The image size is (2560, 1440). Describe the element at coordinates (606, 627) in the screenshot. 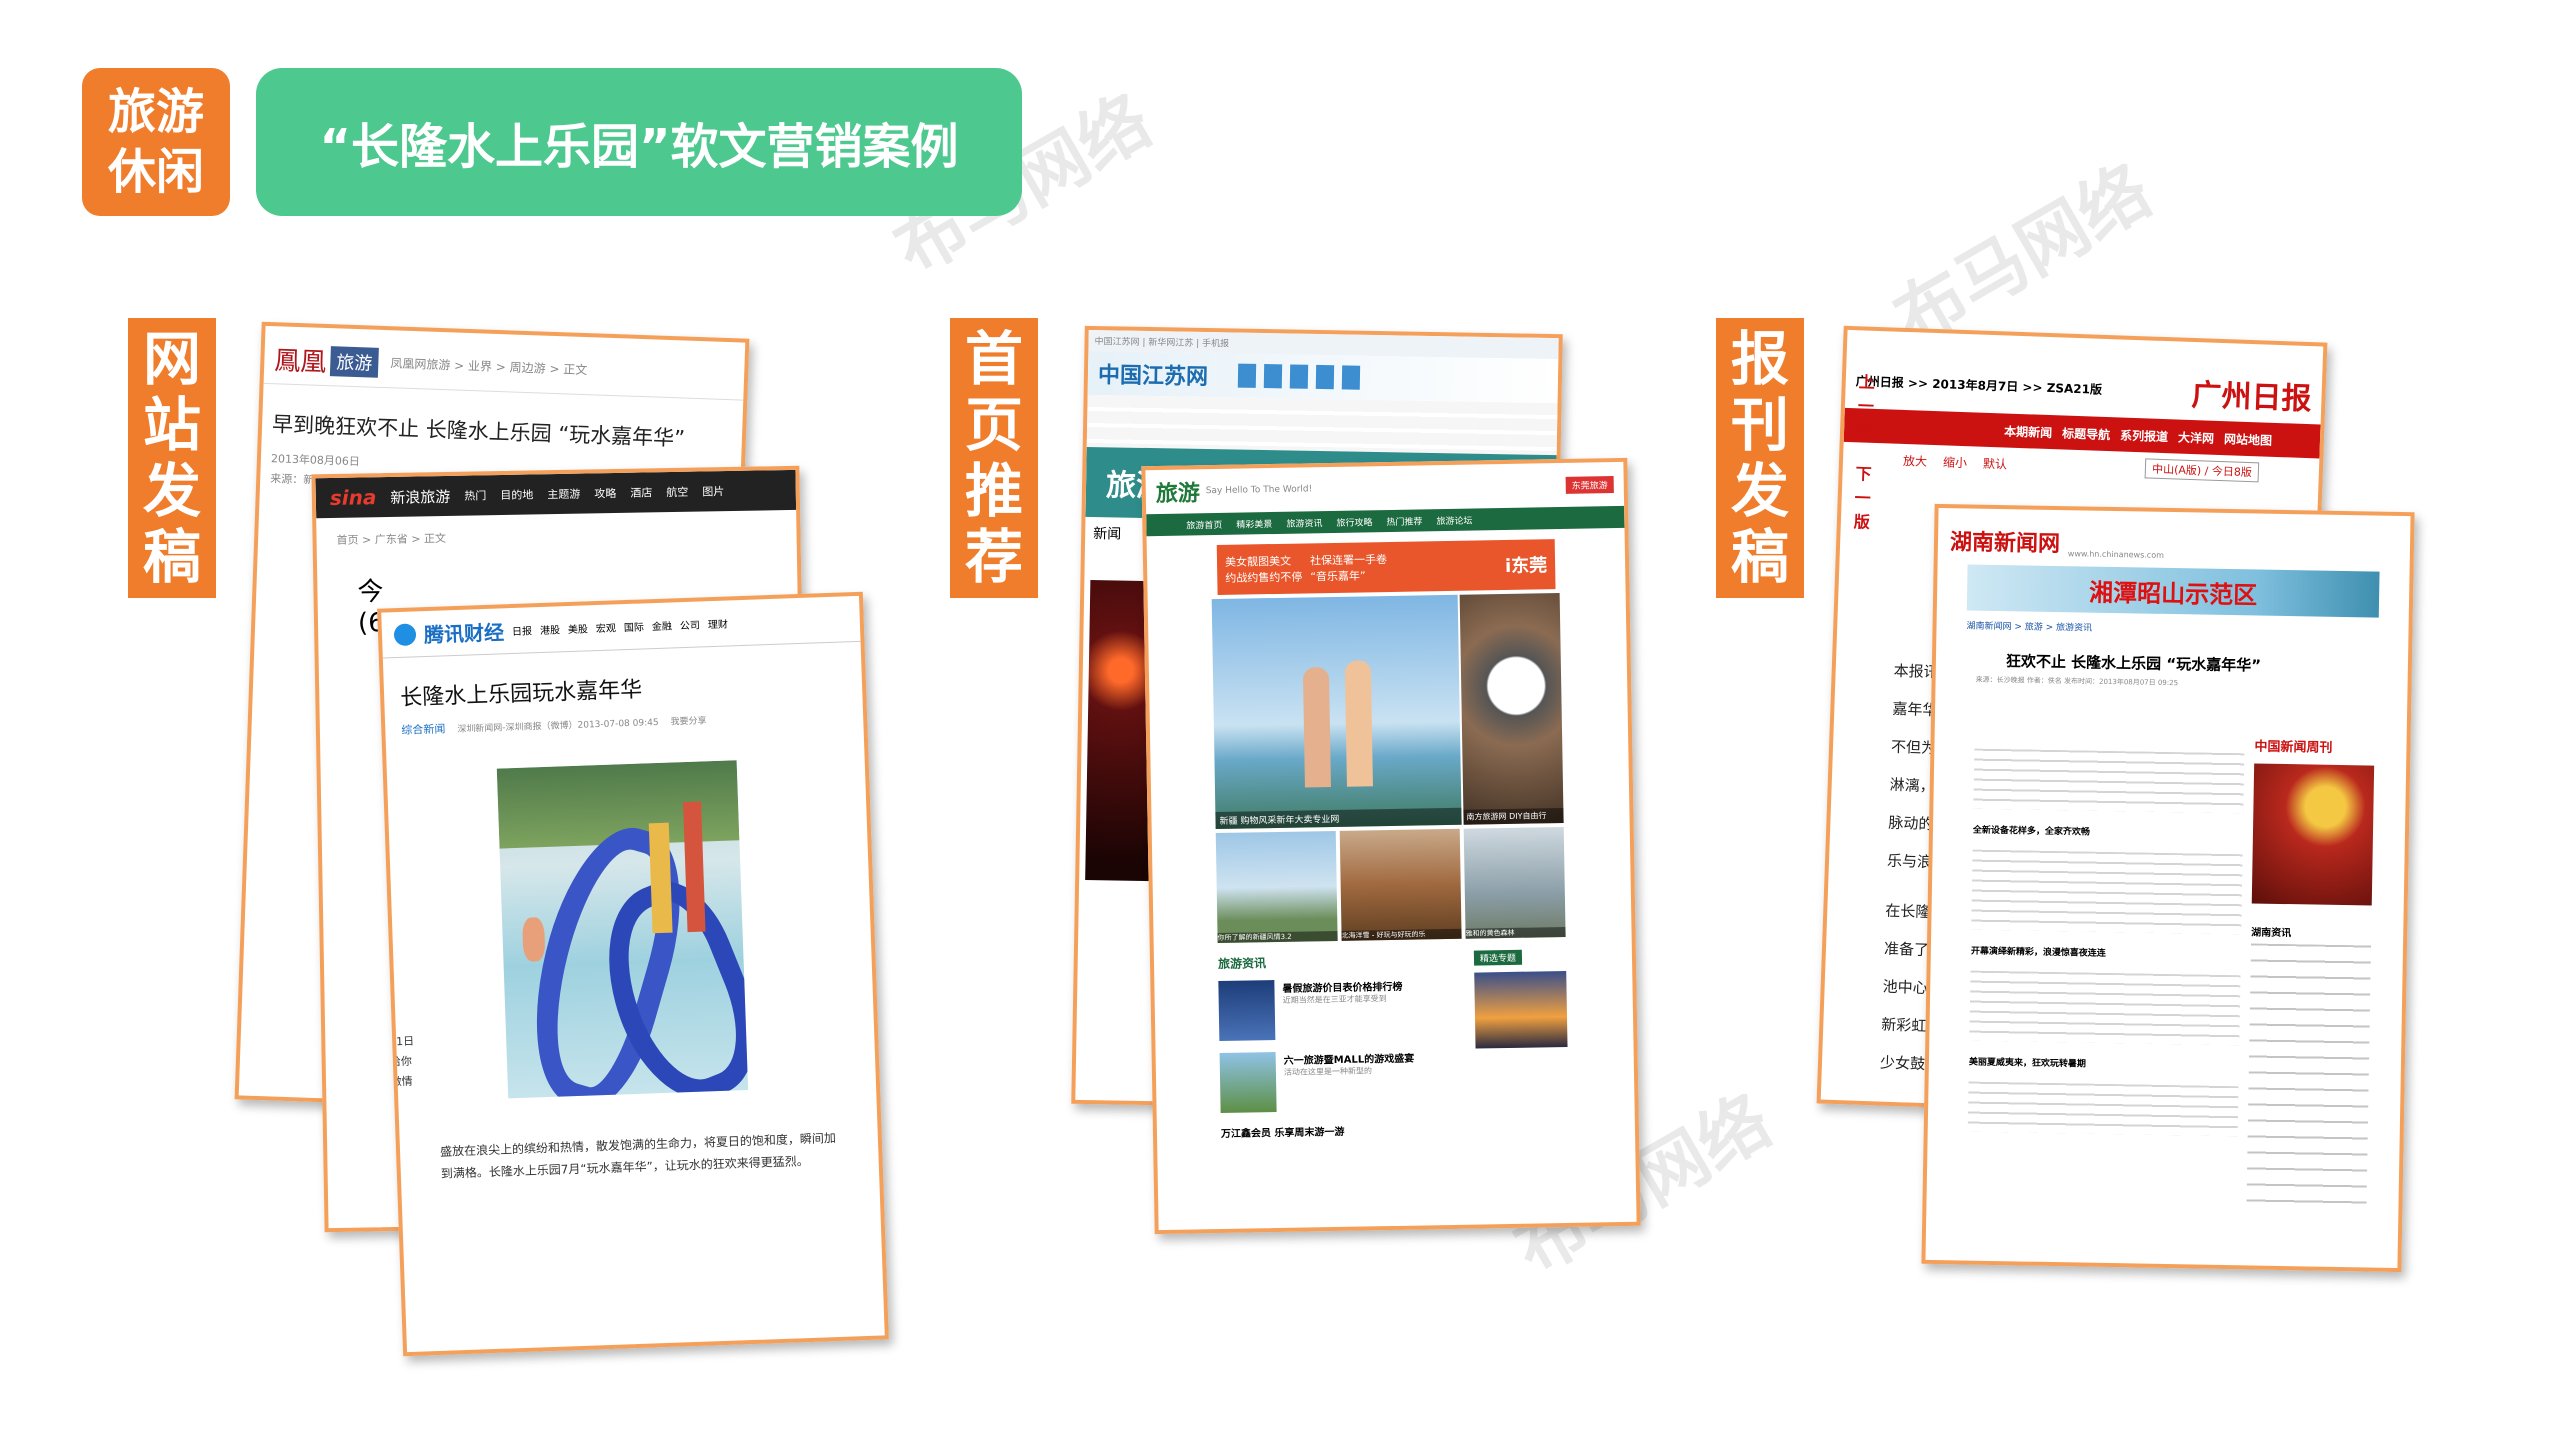

I see `nav-item: 宏观` at that location.